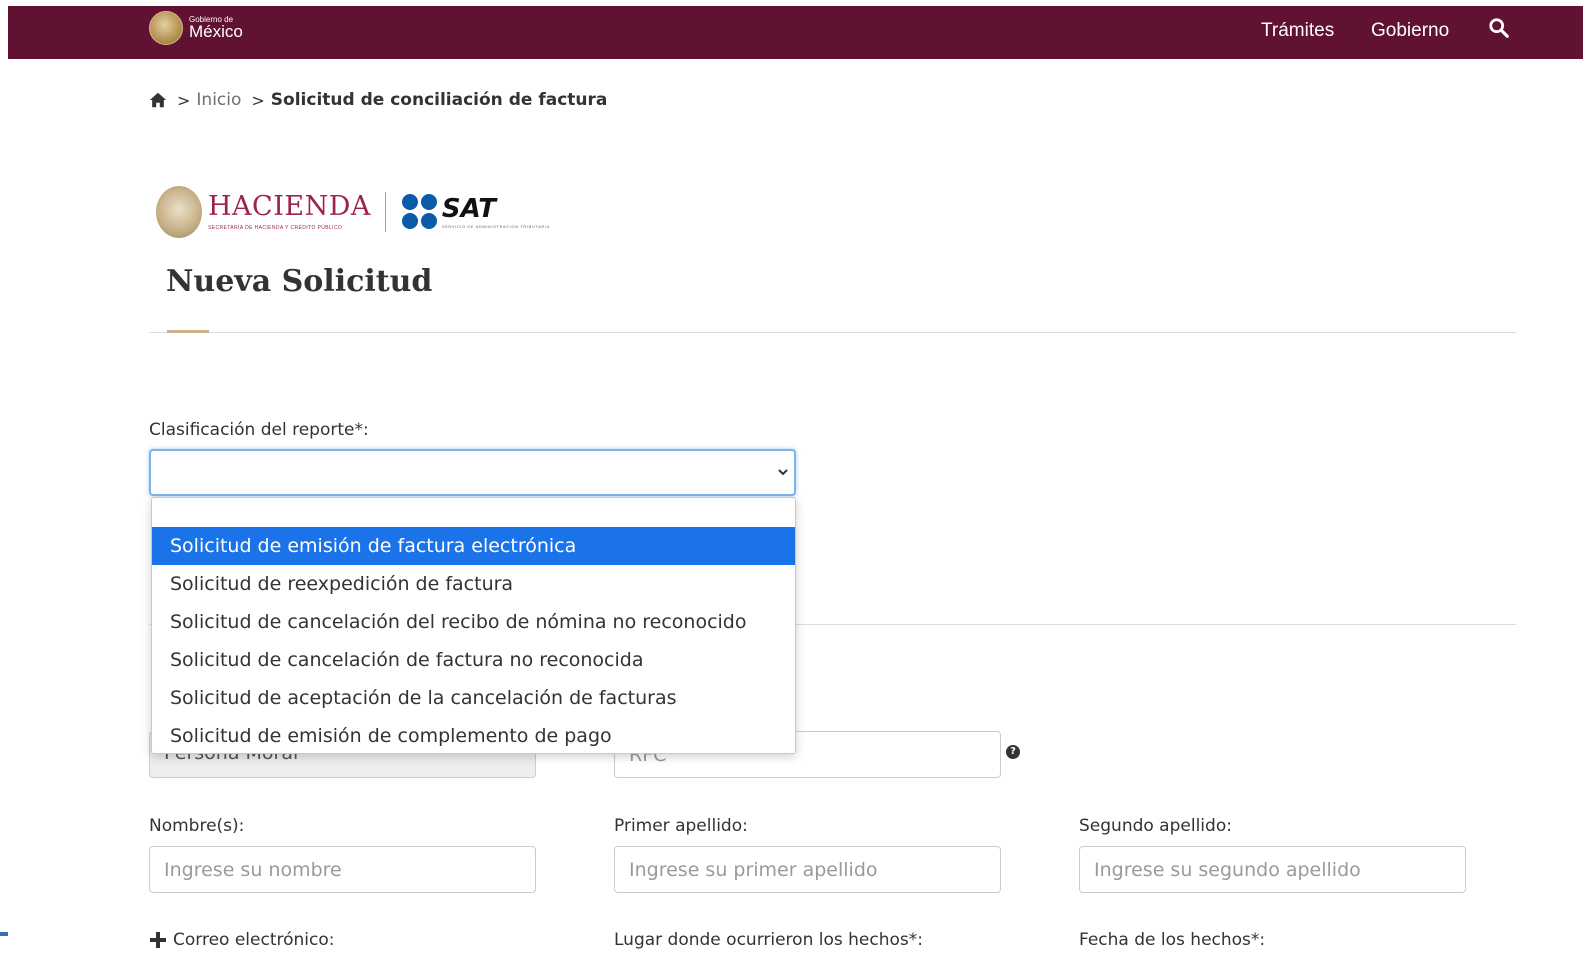  What do you see at coordinates (783, 472) in the screenshot?
I see `chevron-down-icon` at bounding box center [783, 472].